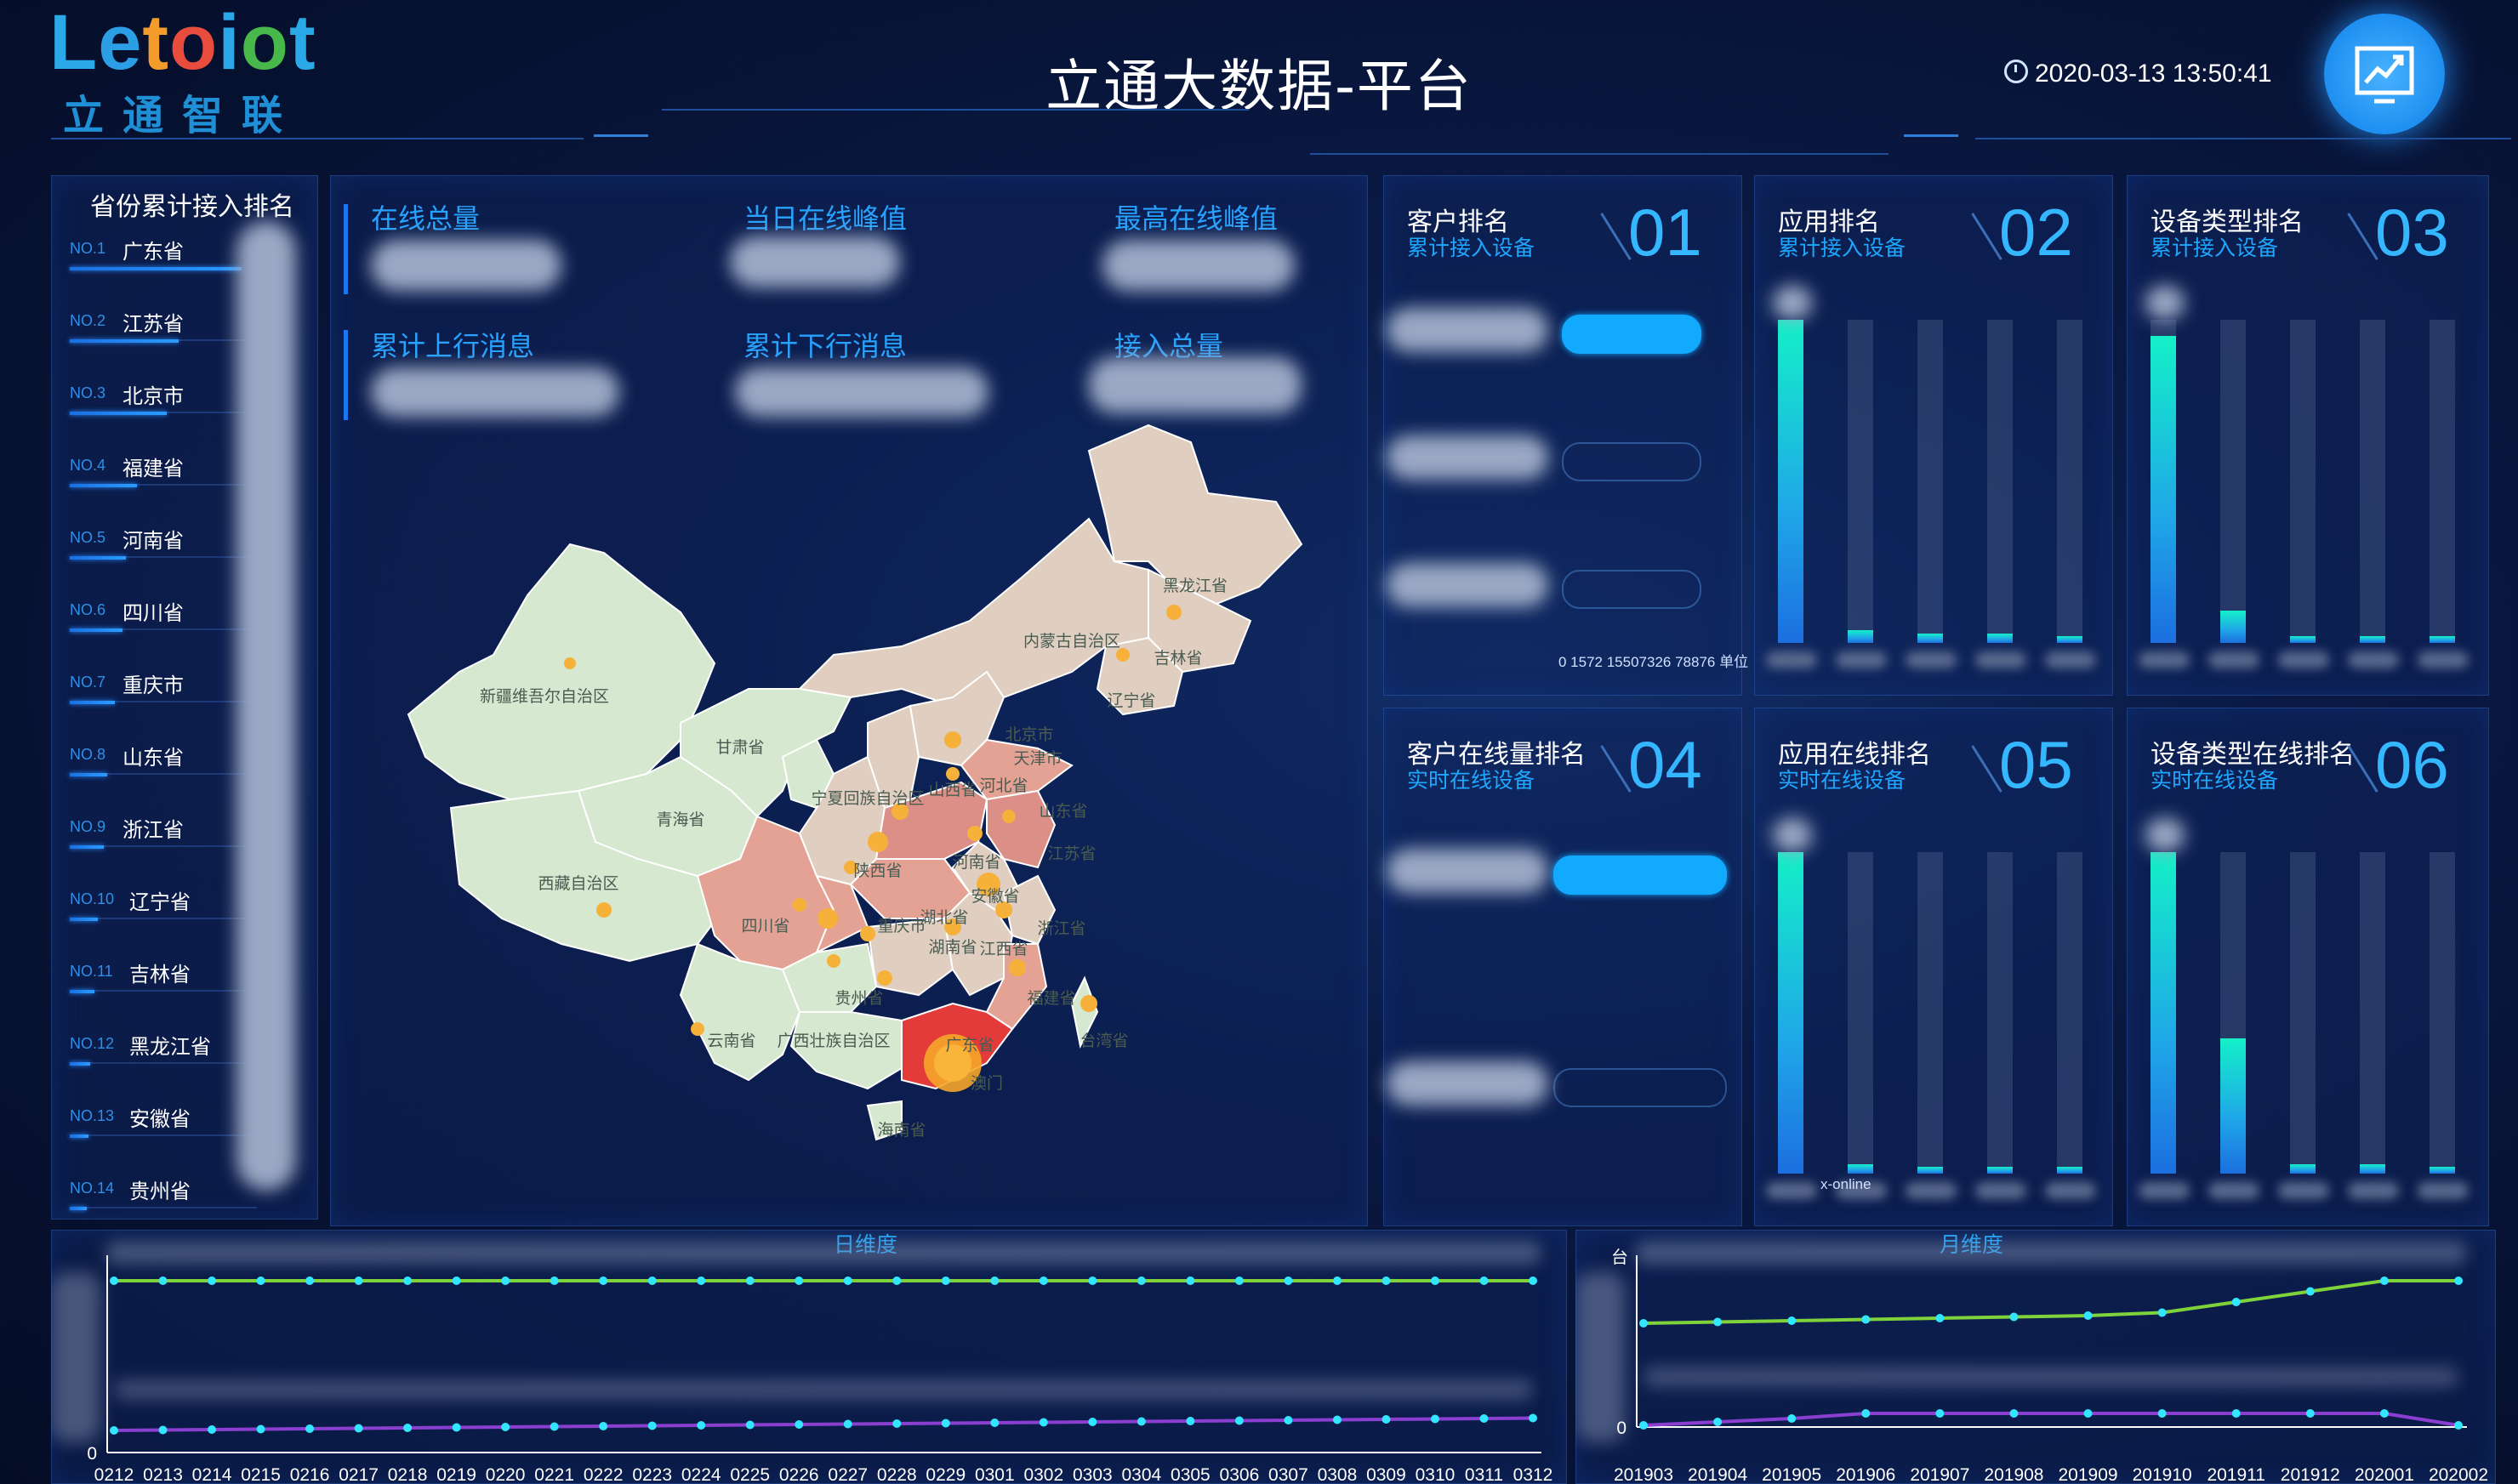  What do you see at coordinates (2153, 74) in the screenshot?
I see `datetime-text: 2020-03-13 13:50:41` at bounding box center [2153, 74].